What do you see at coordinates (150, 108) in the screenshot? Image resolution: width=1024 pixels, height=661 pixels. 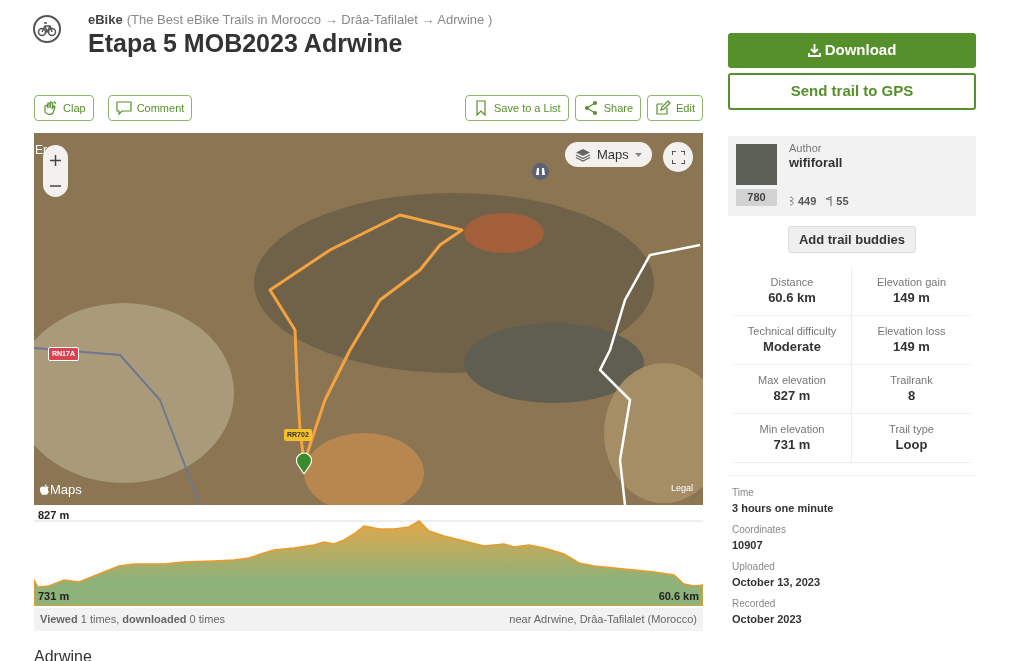 I see `comment-button: Comment` at bounding box center [150, 108].